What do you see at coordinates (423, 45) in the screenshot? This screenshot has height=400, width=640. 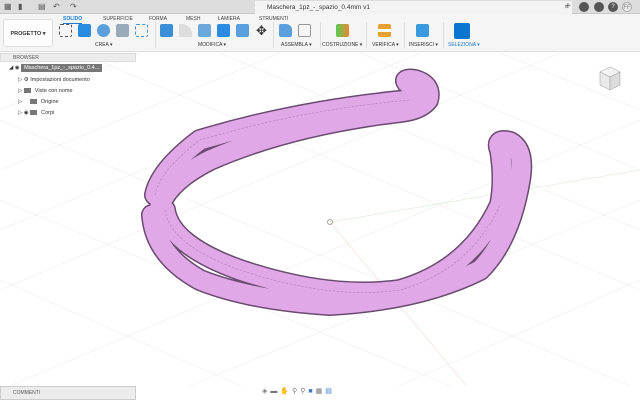 I see `inserisci-menu: INSERISCI ▾` at bounding box center [423, 45].